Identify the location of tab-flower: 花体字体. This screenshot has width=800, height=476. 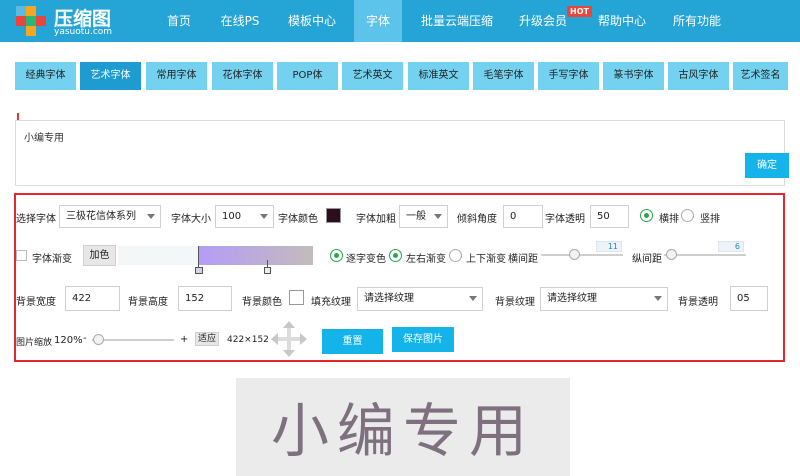
(242, 76).